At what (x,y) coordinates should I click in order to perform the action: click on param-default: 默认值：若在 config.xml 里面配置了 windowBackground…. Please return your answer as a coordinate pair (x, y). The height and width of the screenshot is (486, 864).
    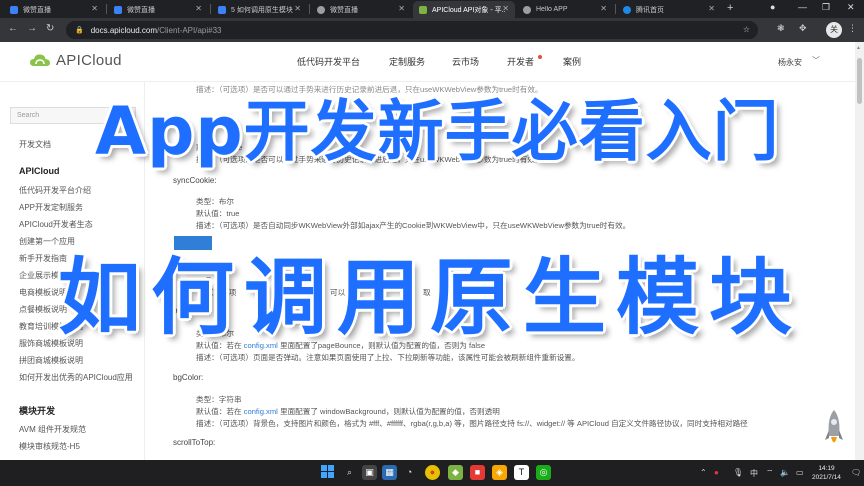
    Looking at the image, I should click on (348, 411).